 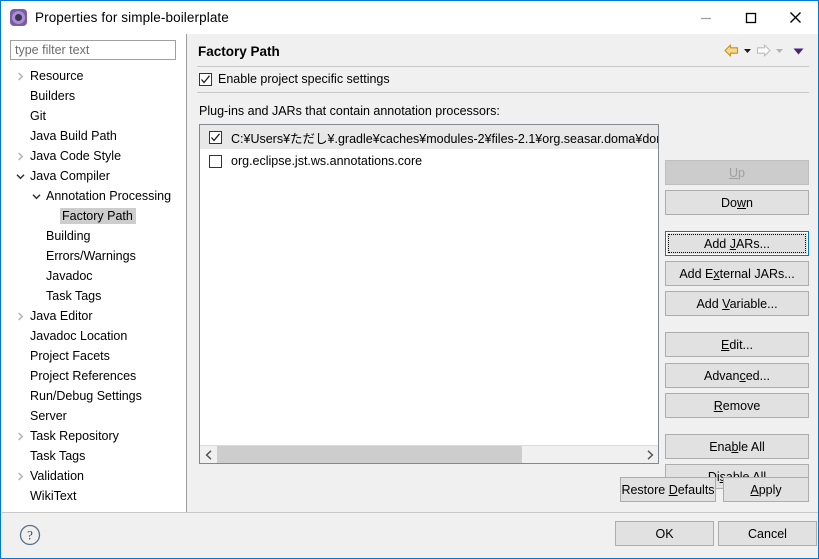 I want to click on button-label: Remove, so click(x=737, y=405).